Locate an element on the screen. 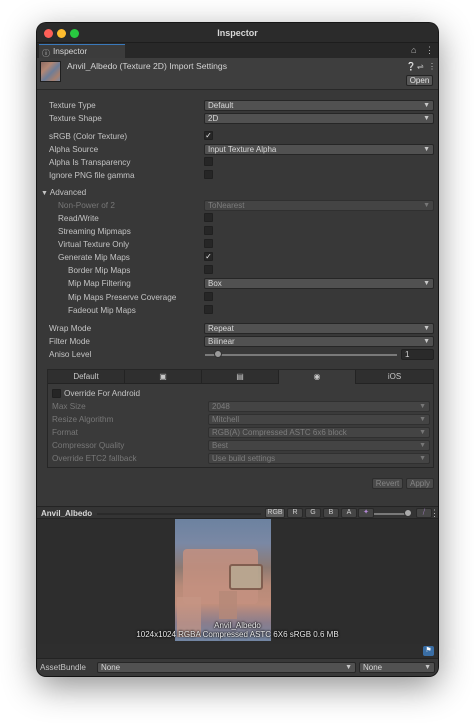 This screenshot has width=474, height=723. format-dropdown: RGB(A) Compressed ASTC 6x6 block ▼ is located at coordinates (319, 432).